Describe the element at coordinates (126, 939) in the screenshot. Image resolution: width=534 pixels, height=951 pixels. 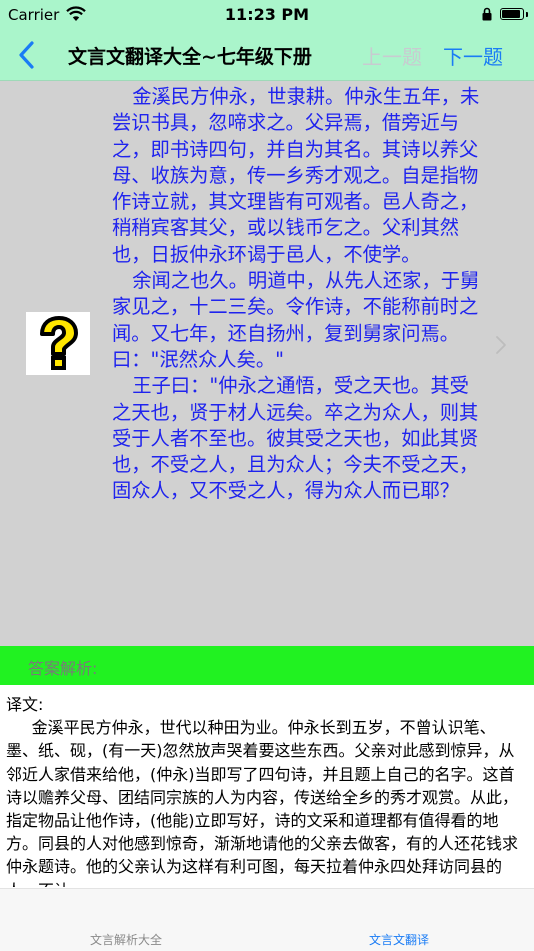
I see `tab-classical-analysis: 文言解析大全` at that location.